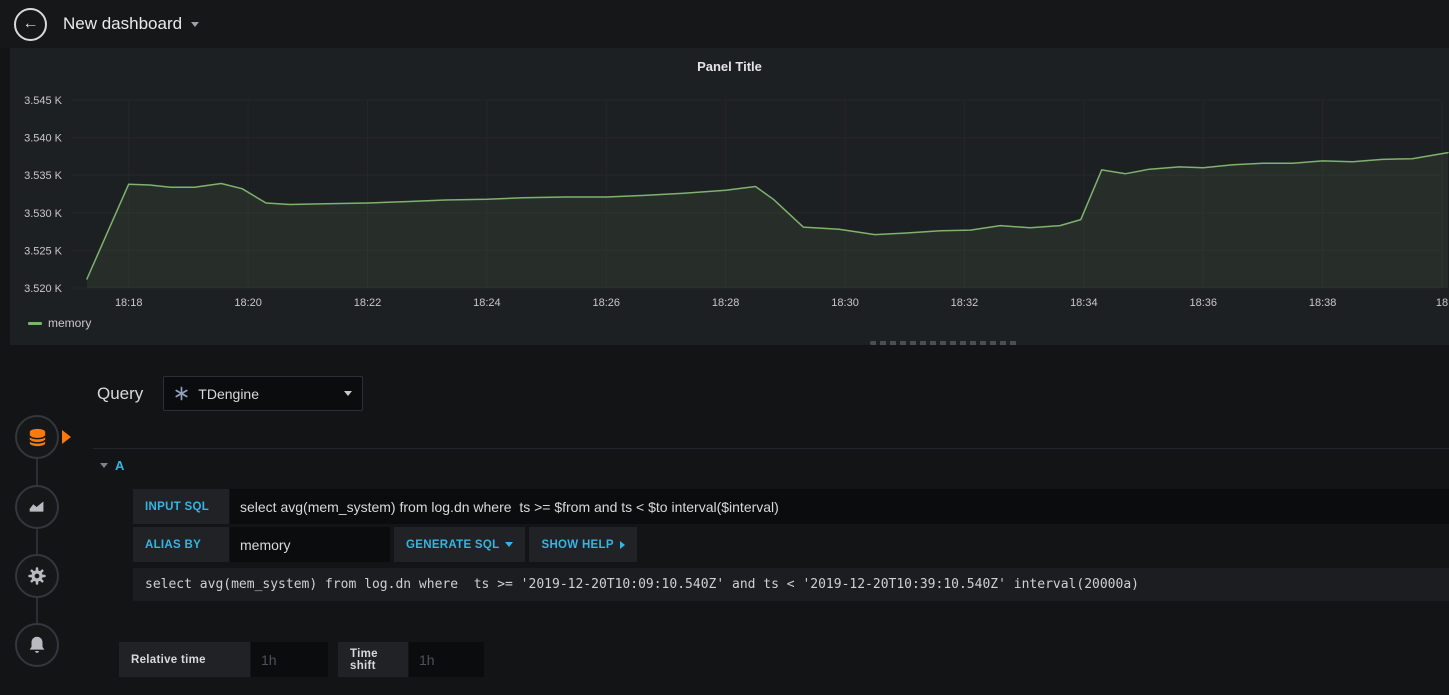  What do you see at coordinates (1442, 303) in the screenshot?
I see `svg-text: 18` at bounding box center [1442, 303].